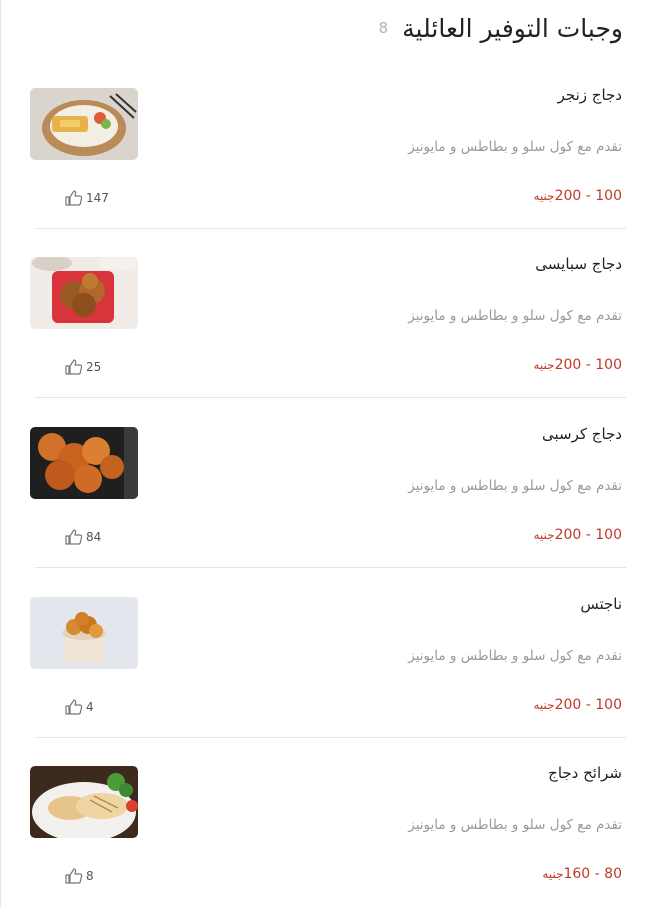 The width and height of the screenshot is (655, 918). Describe the element at coordinates (97, 198) in the screenshot. I see `like-count: 147` at that location.